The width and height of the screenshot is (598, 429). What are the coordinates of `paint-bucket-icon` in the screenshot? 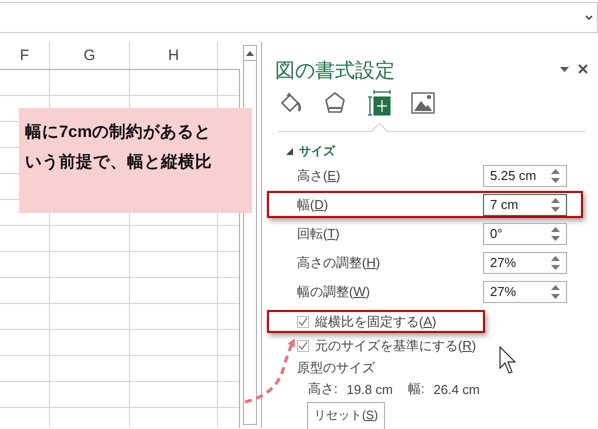 It's located at (291, 103).